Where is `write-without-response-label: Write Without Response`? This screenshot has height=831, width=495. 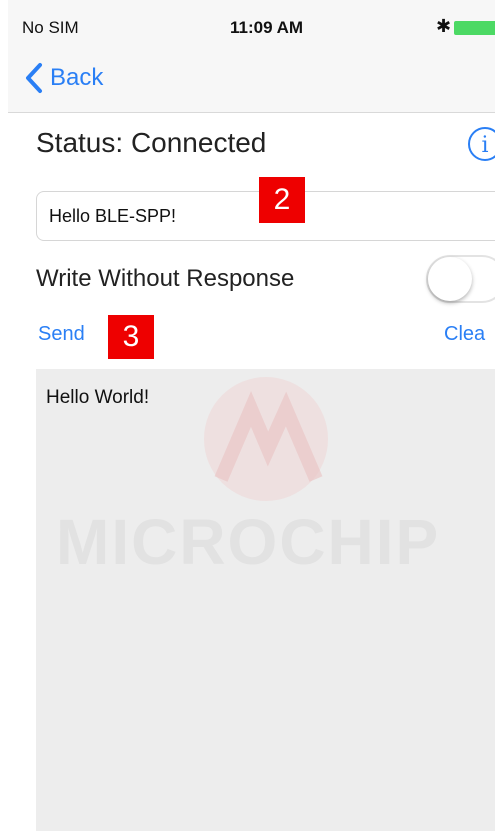
write-without-response-label: Write Without Response is located at coordinates (165, 278).